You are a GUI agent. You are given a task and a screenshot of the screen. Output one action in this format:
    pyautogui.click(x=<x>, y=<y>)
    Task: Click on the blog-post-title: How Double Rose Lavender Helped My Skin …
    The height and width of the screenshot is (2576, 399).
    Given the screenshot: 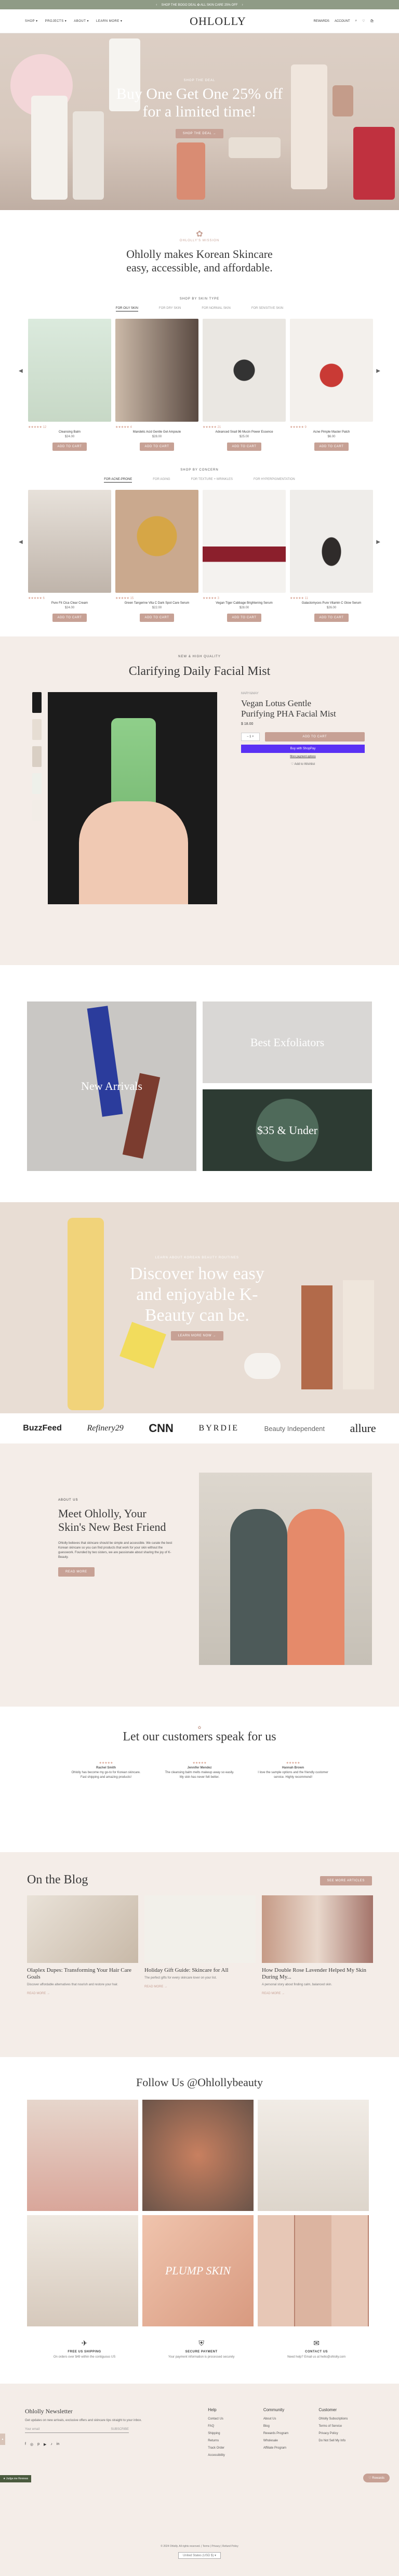 What is the action you would take?
    pyautogui.click(x=317, y=1974)
    